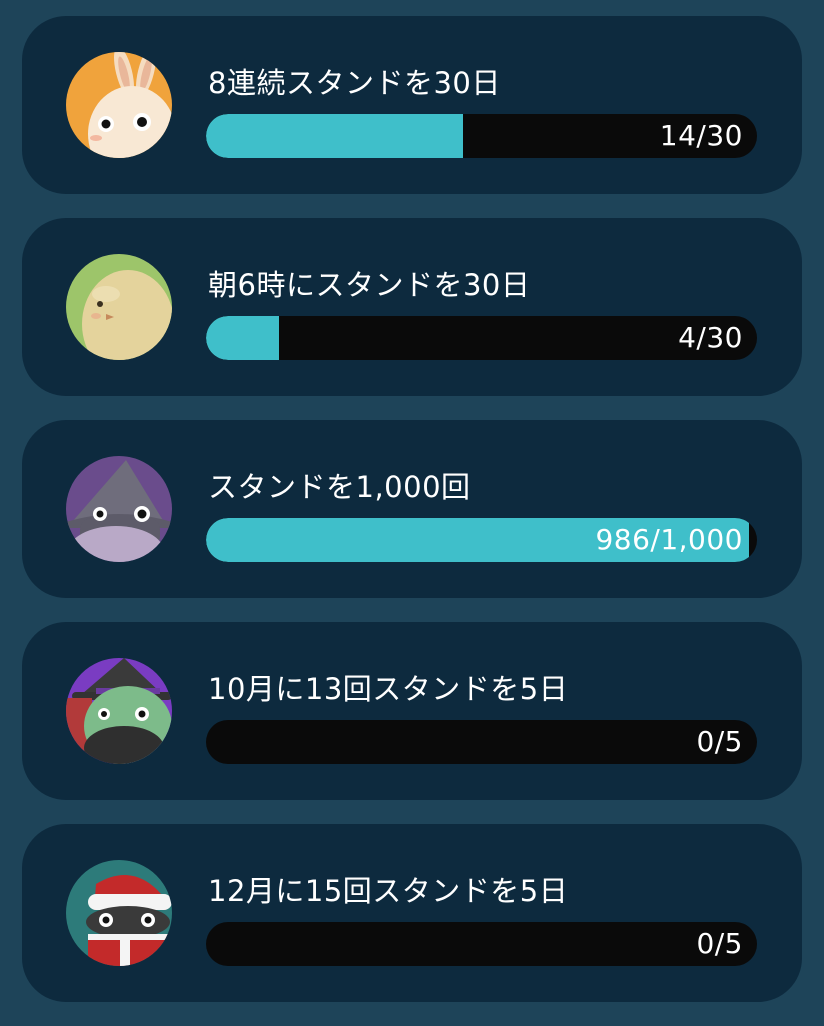 The height and width of the screenshot is (1026, 824). Describe the element at coordinates (339, 487) in the screenshot. I see `challenge-title: スタンドを1,000回` at that location.